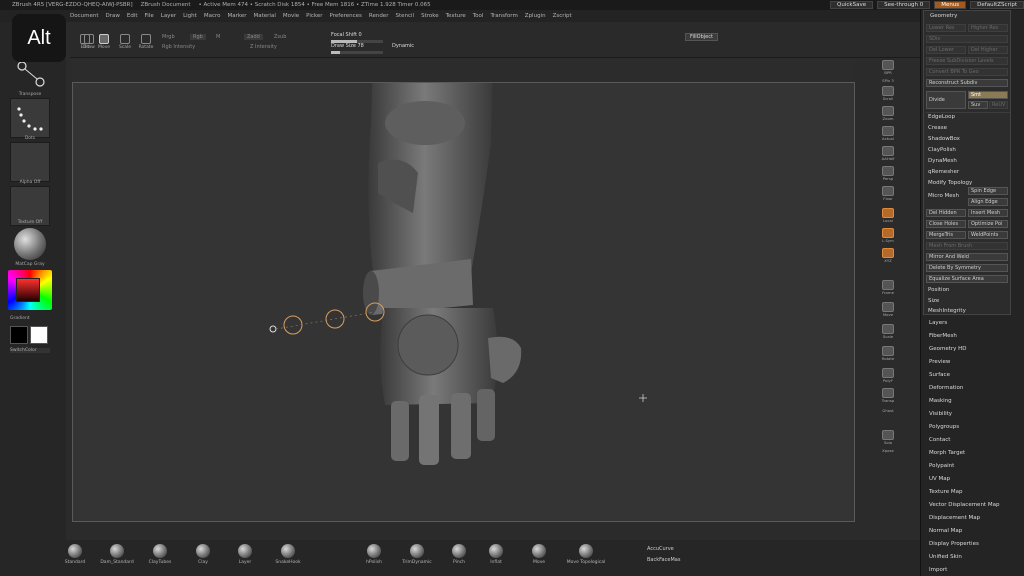 This screenshot has height=576, width=1024. What do you see at coordinates (888, 69) in the screenshot?
I see `bpr-button: BPR` at bounding box center [888, 69].